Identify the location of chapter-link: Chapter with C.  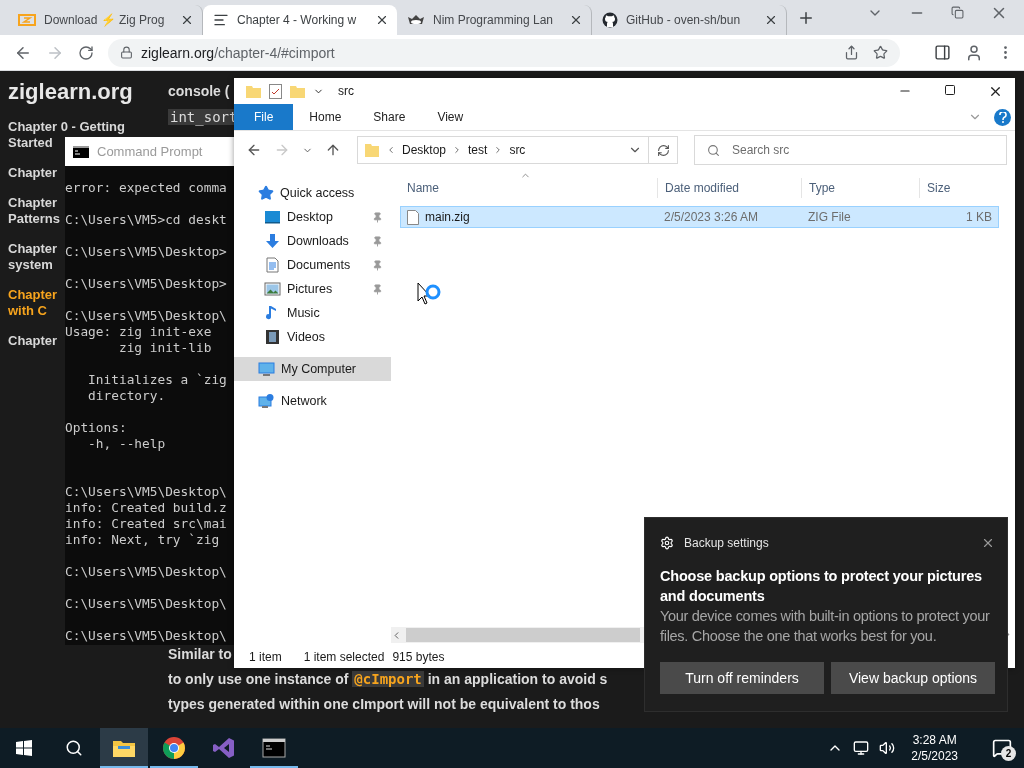
(33, 303).